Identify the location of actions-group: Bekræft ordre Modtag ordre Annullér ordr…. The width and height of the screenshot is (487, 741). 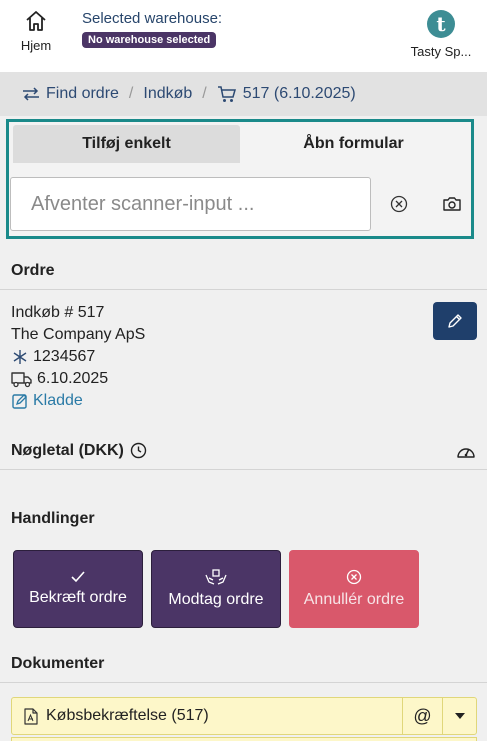
(216, 589).